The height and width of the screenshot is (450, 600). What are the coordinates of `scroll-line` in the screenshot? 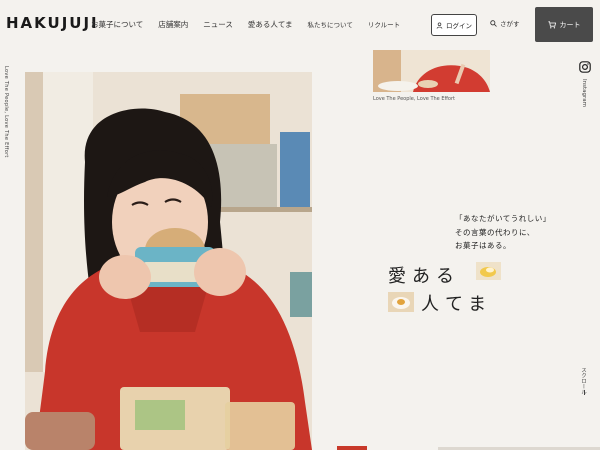 It's located at (584, 392).